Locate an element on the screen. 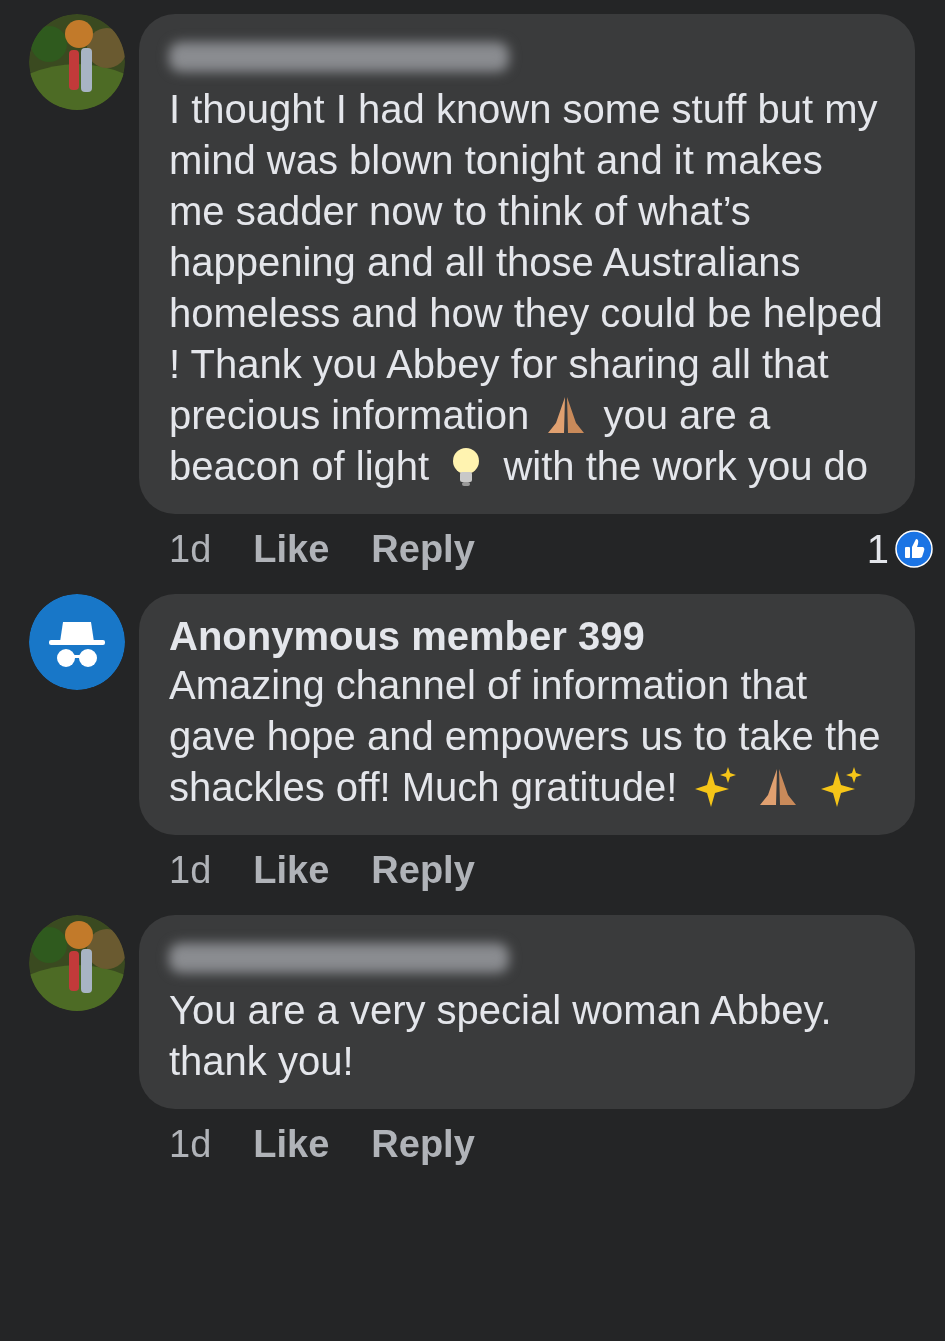 The image size is (945, 1341). reaction-count: 1 is located at coordinates (877, 549).